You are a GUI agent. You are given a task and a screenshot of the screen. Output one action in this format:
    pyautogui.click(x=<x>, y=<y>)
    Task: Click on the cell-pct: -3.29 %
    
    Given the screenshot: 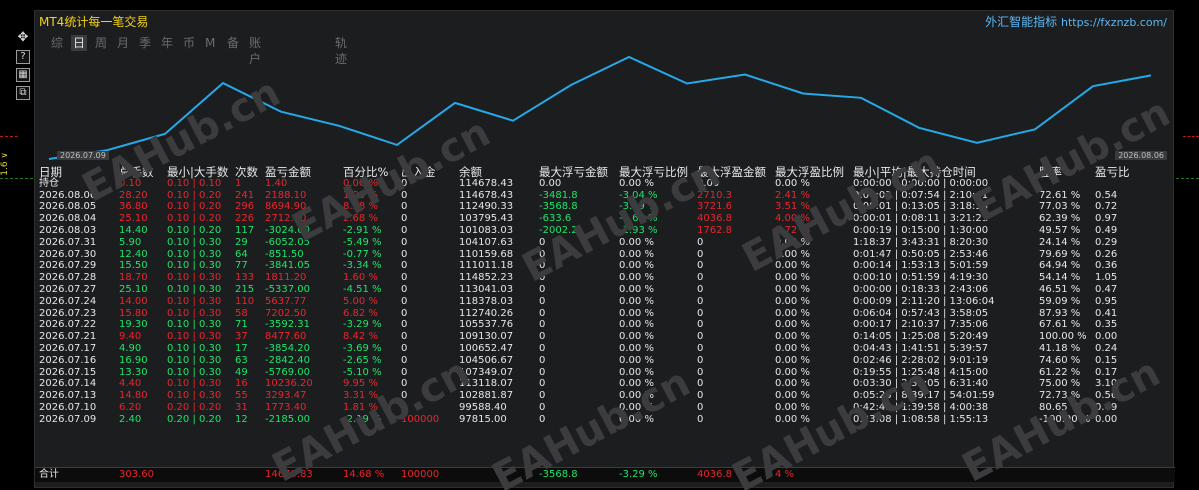 What is the action you would take?
    pyautogui.click(x=362, y=325)
    